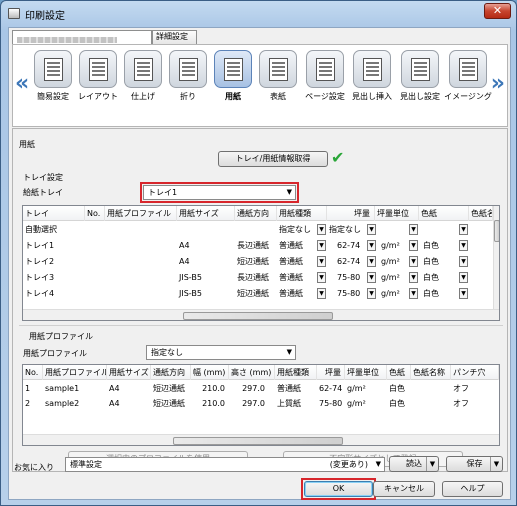  Describe the element at coordinates (475, 372) in the screenshot. I see `column-header: パンチ穴` at that location.